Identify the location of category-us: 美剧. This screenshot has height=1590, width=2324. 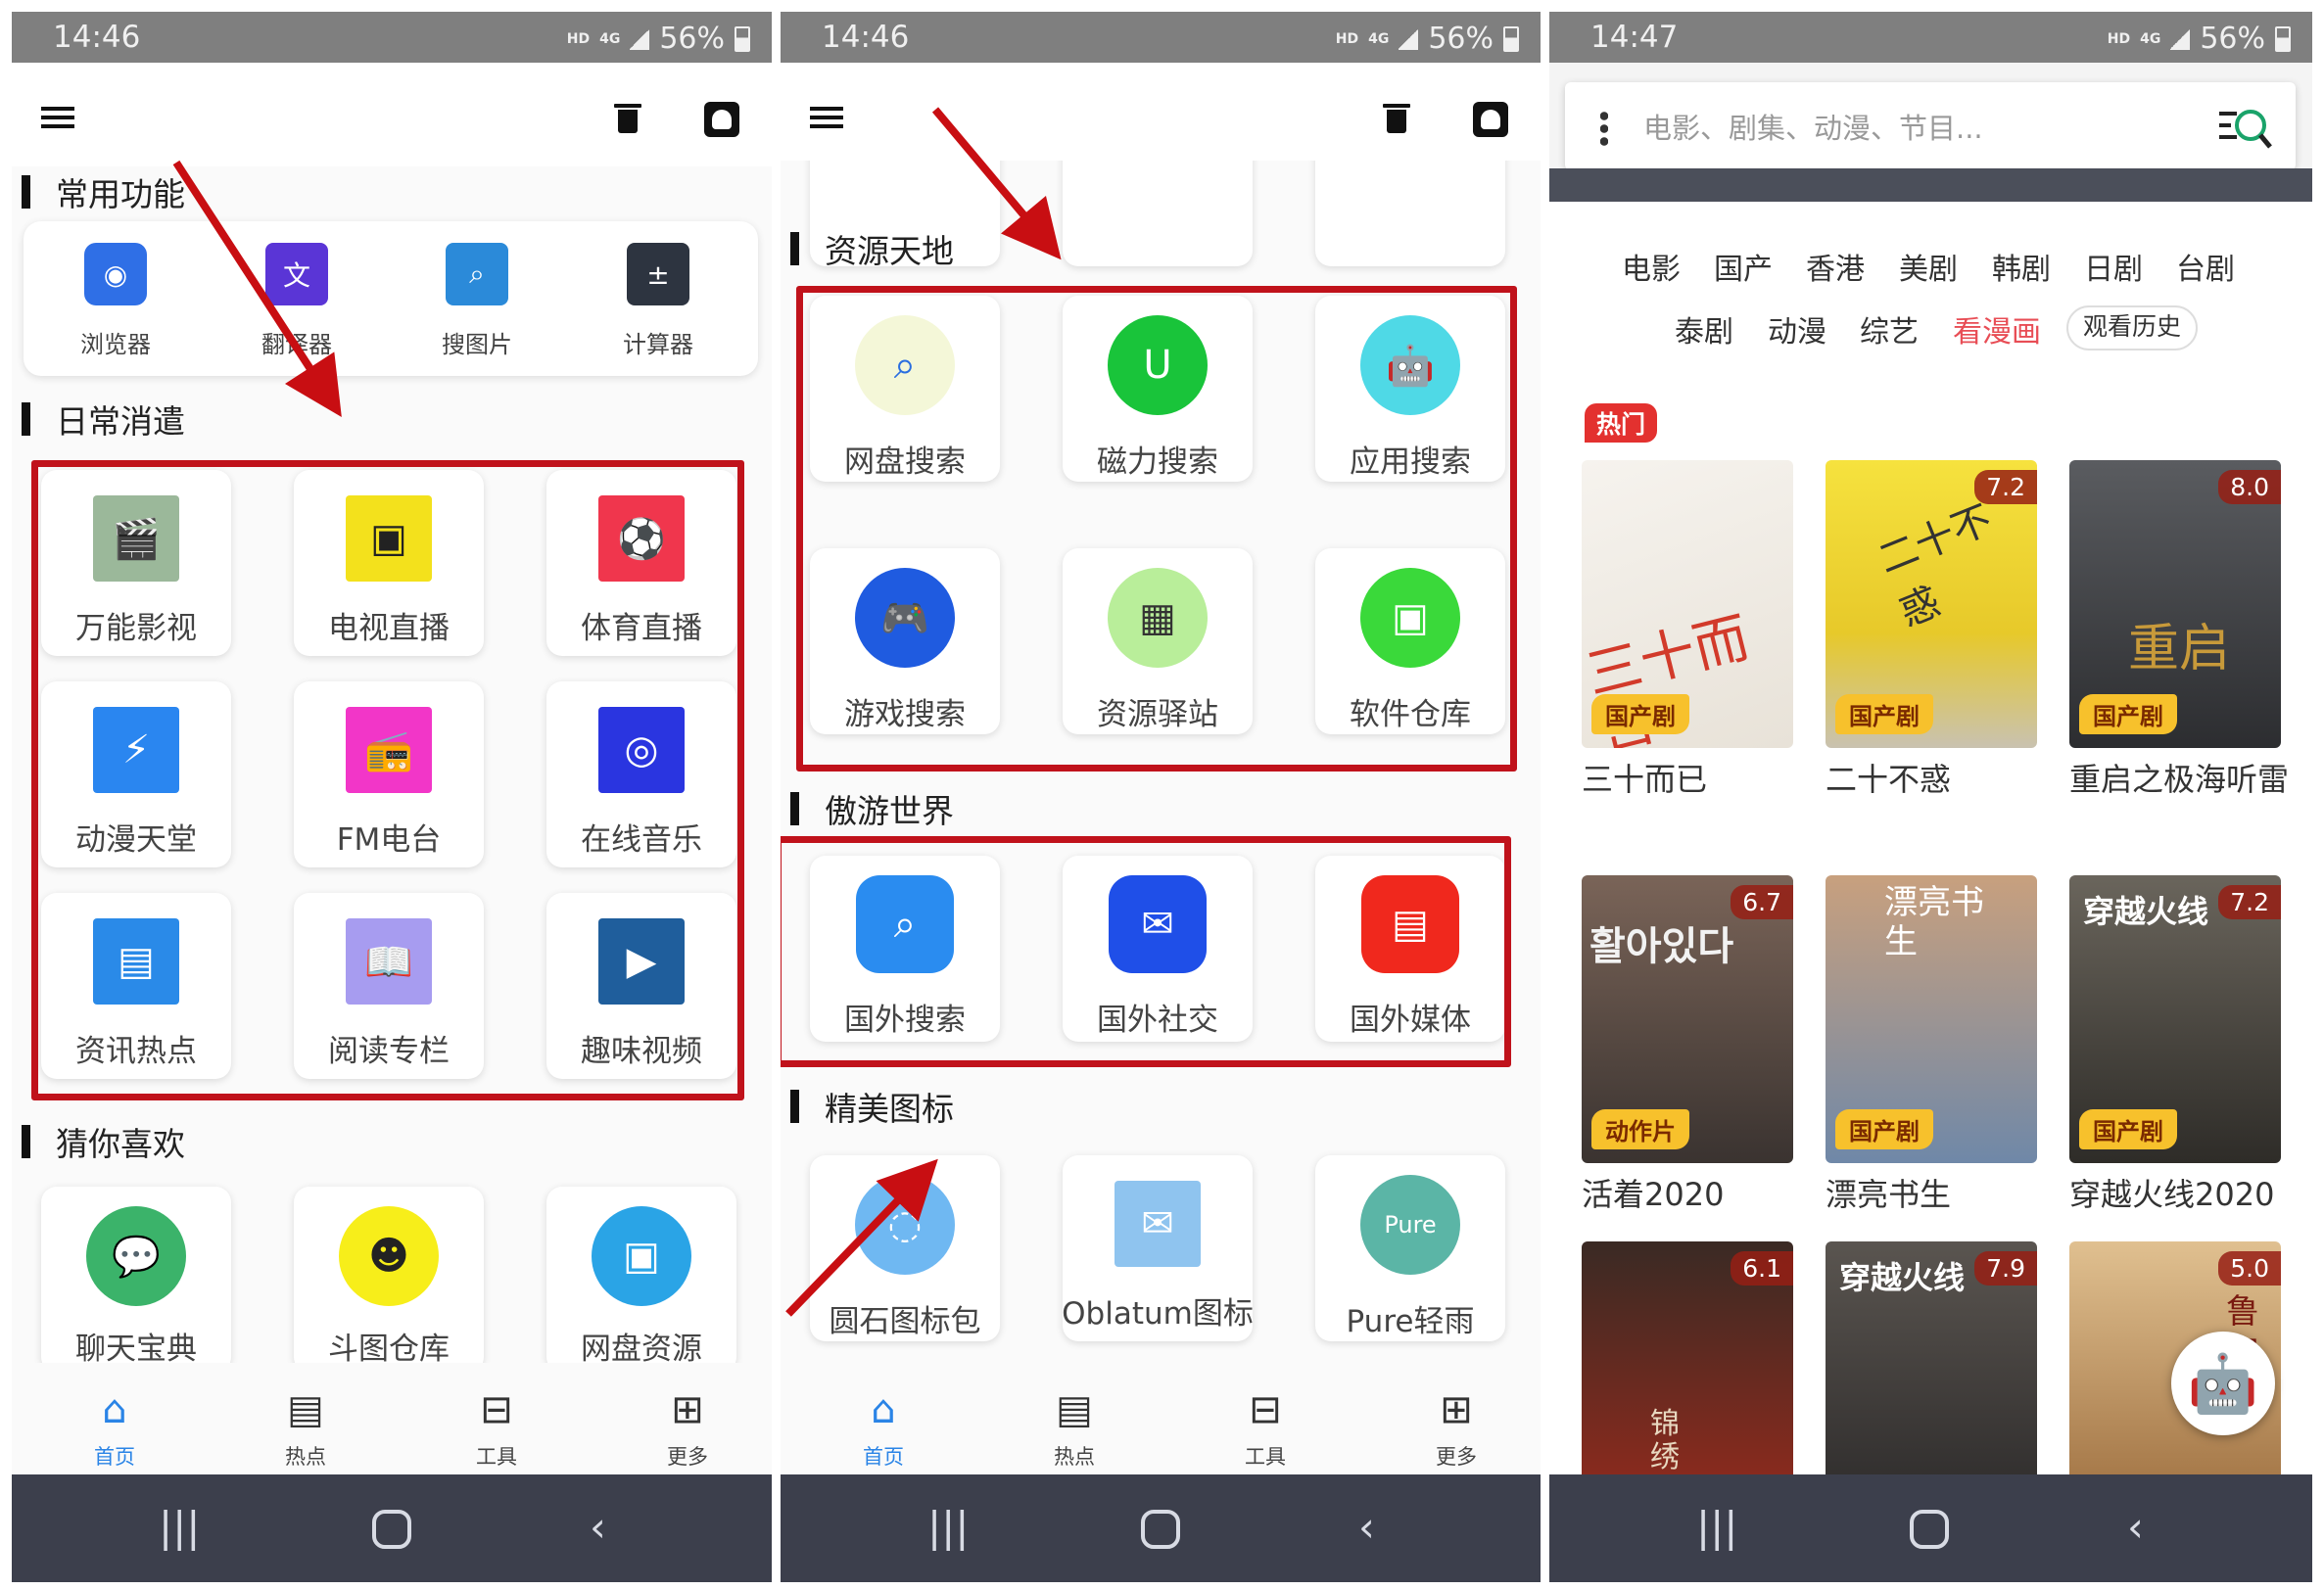
(1928, 266).